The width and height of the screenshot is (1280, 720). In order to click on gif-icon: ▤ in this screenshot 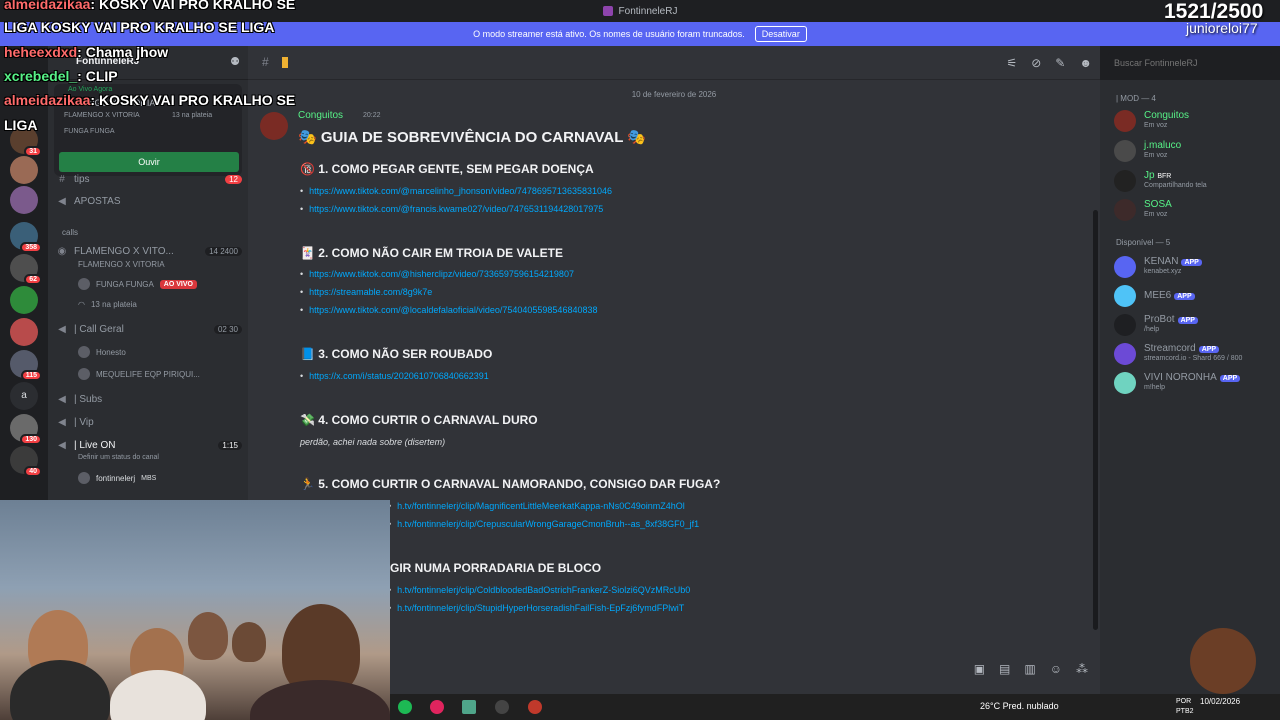, I will do `click(1004, 669)`.